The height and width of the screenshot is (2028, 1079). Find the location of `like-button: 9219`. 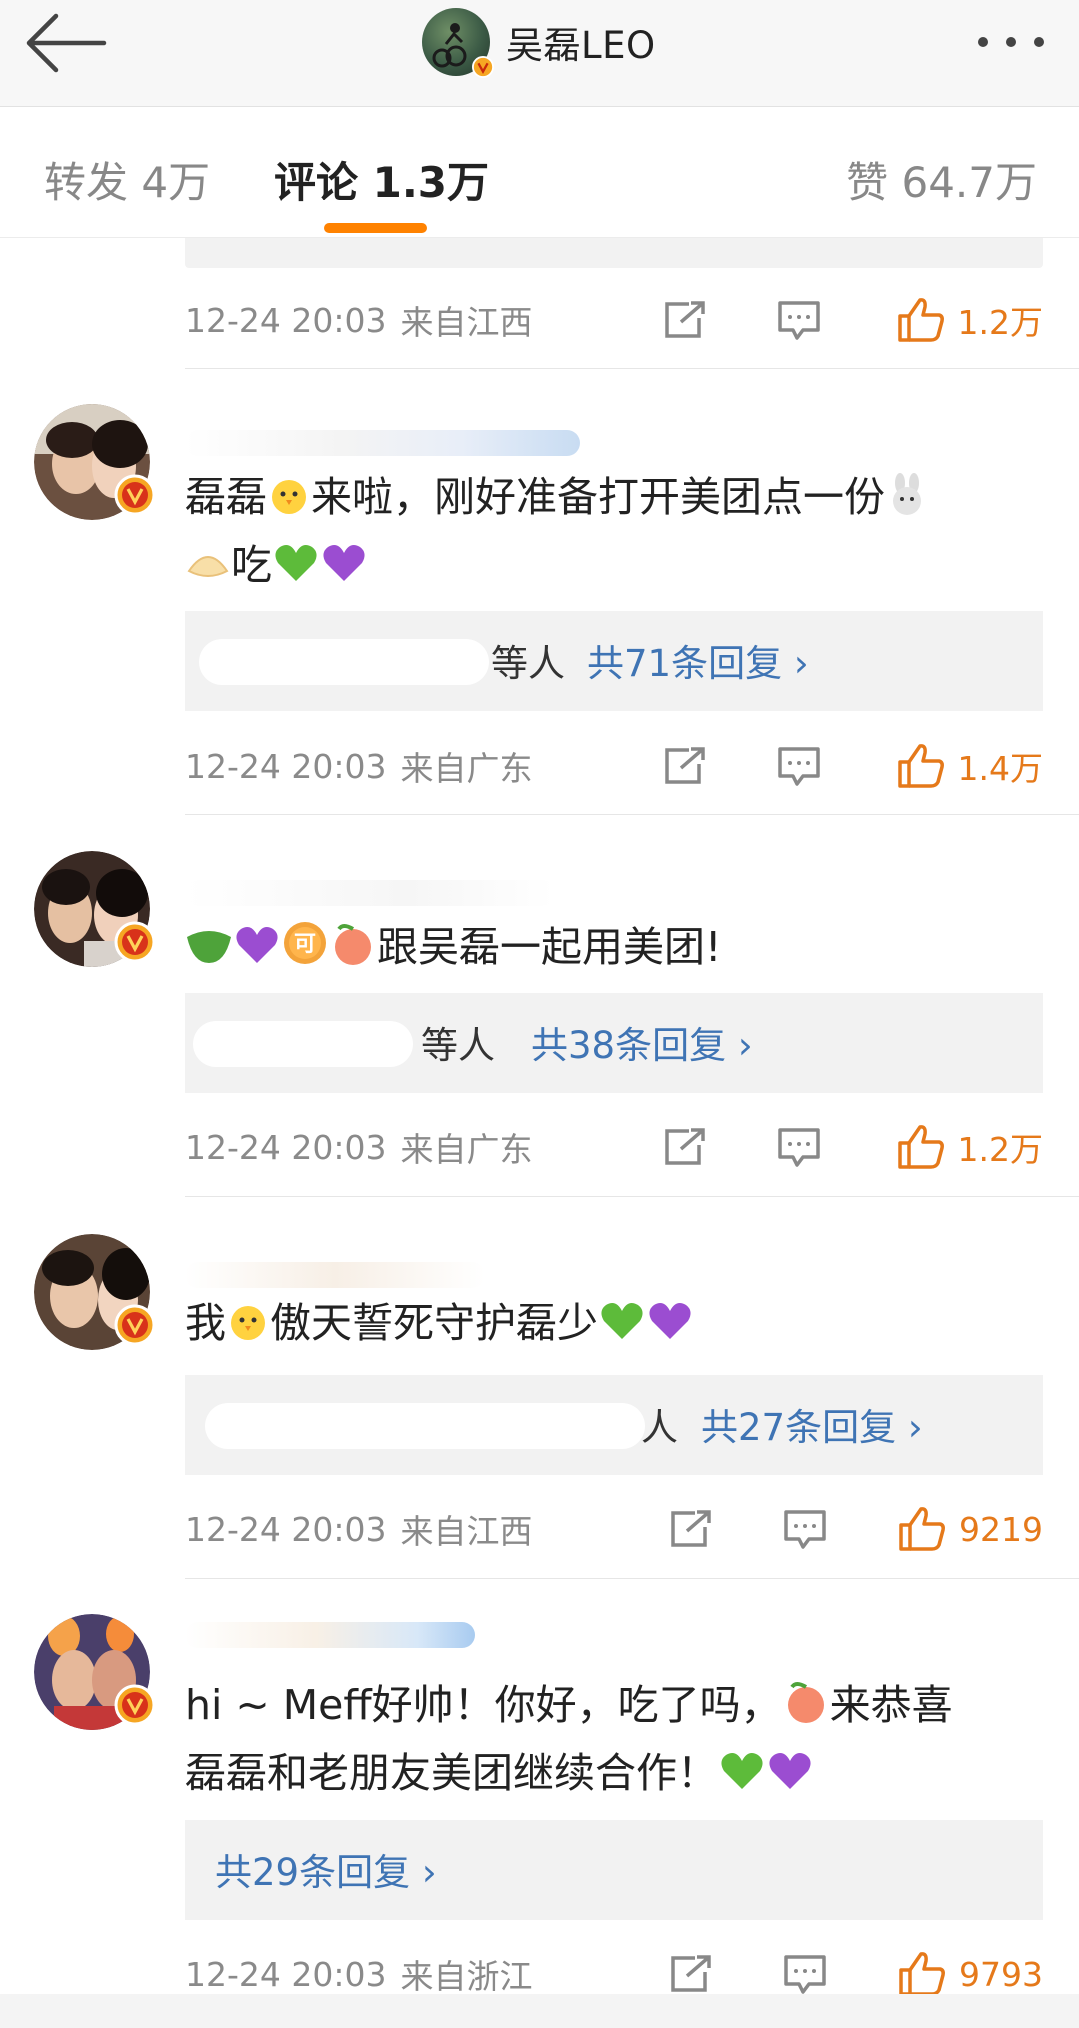

like-button: 9219 is located at coordinates (970, 1529).